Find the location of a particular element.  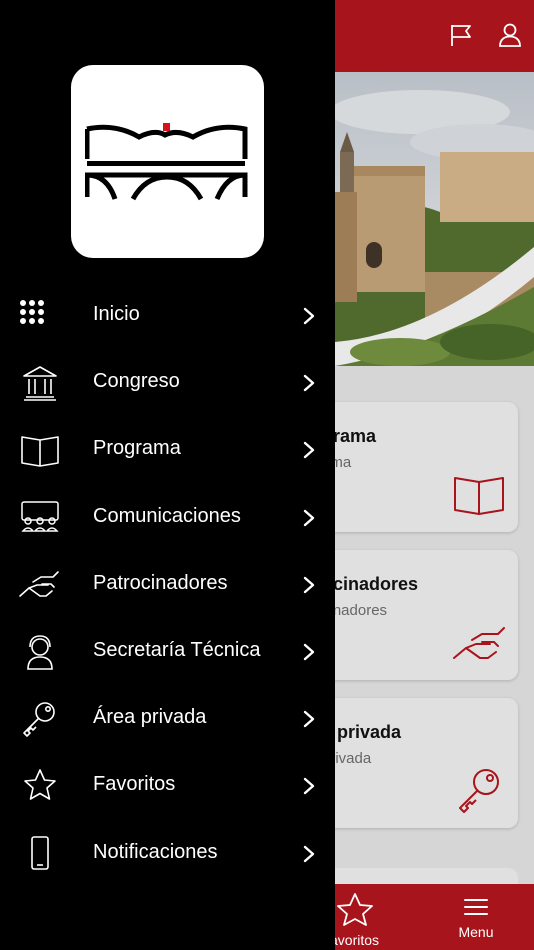

hamburger-icon is located at coordinates (476, 907).